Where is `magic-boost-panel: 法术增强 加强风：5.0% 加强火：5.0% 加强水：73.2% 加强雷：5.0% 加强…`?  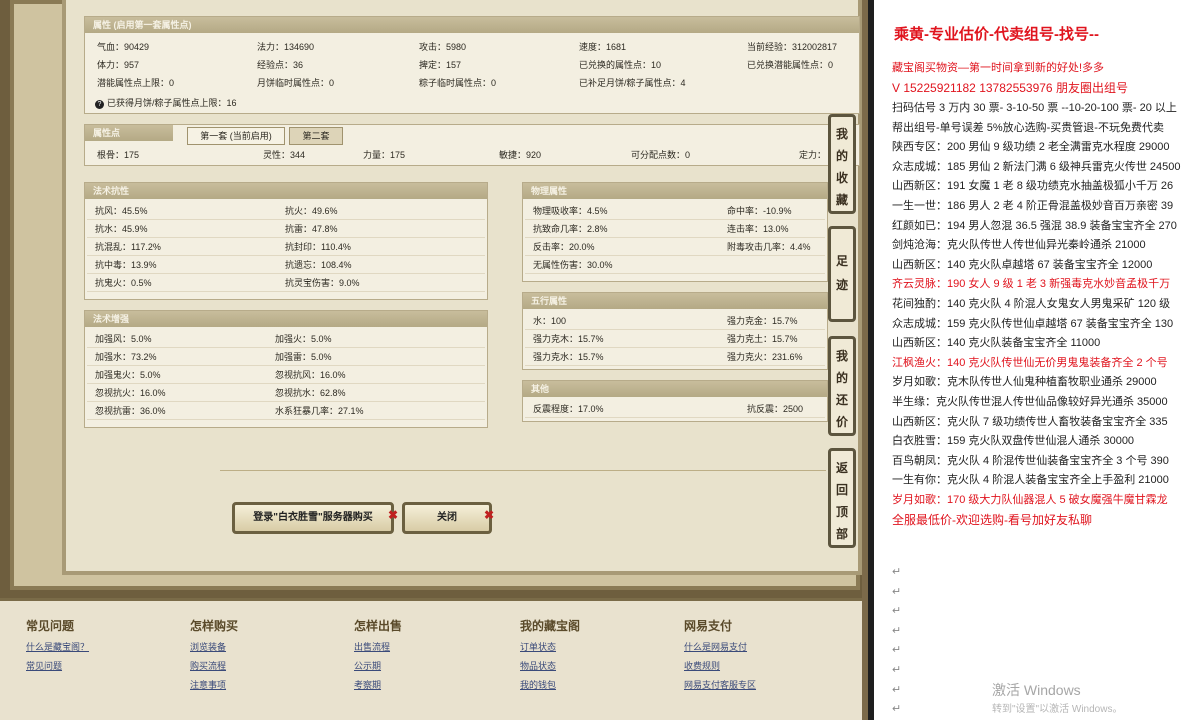 magic-boost-panel: 法术增强 加强风：5.0% 加强火：5.0% 加强水：73.2% 加强雷：5.0% 加强… is located at coordinates (286, 369).